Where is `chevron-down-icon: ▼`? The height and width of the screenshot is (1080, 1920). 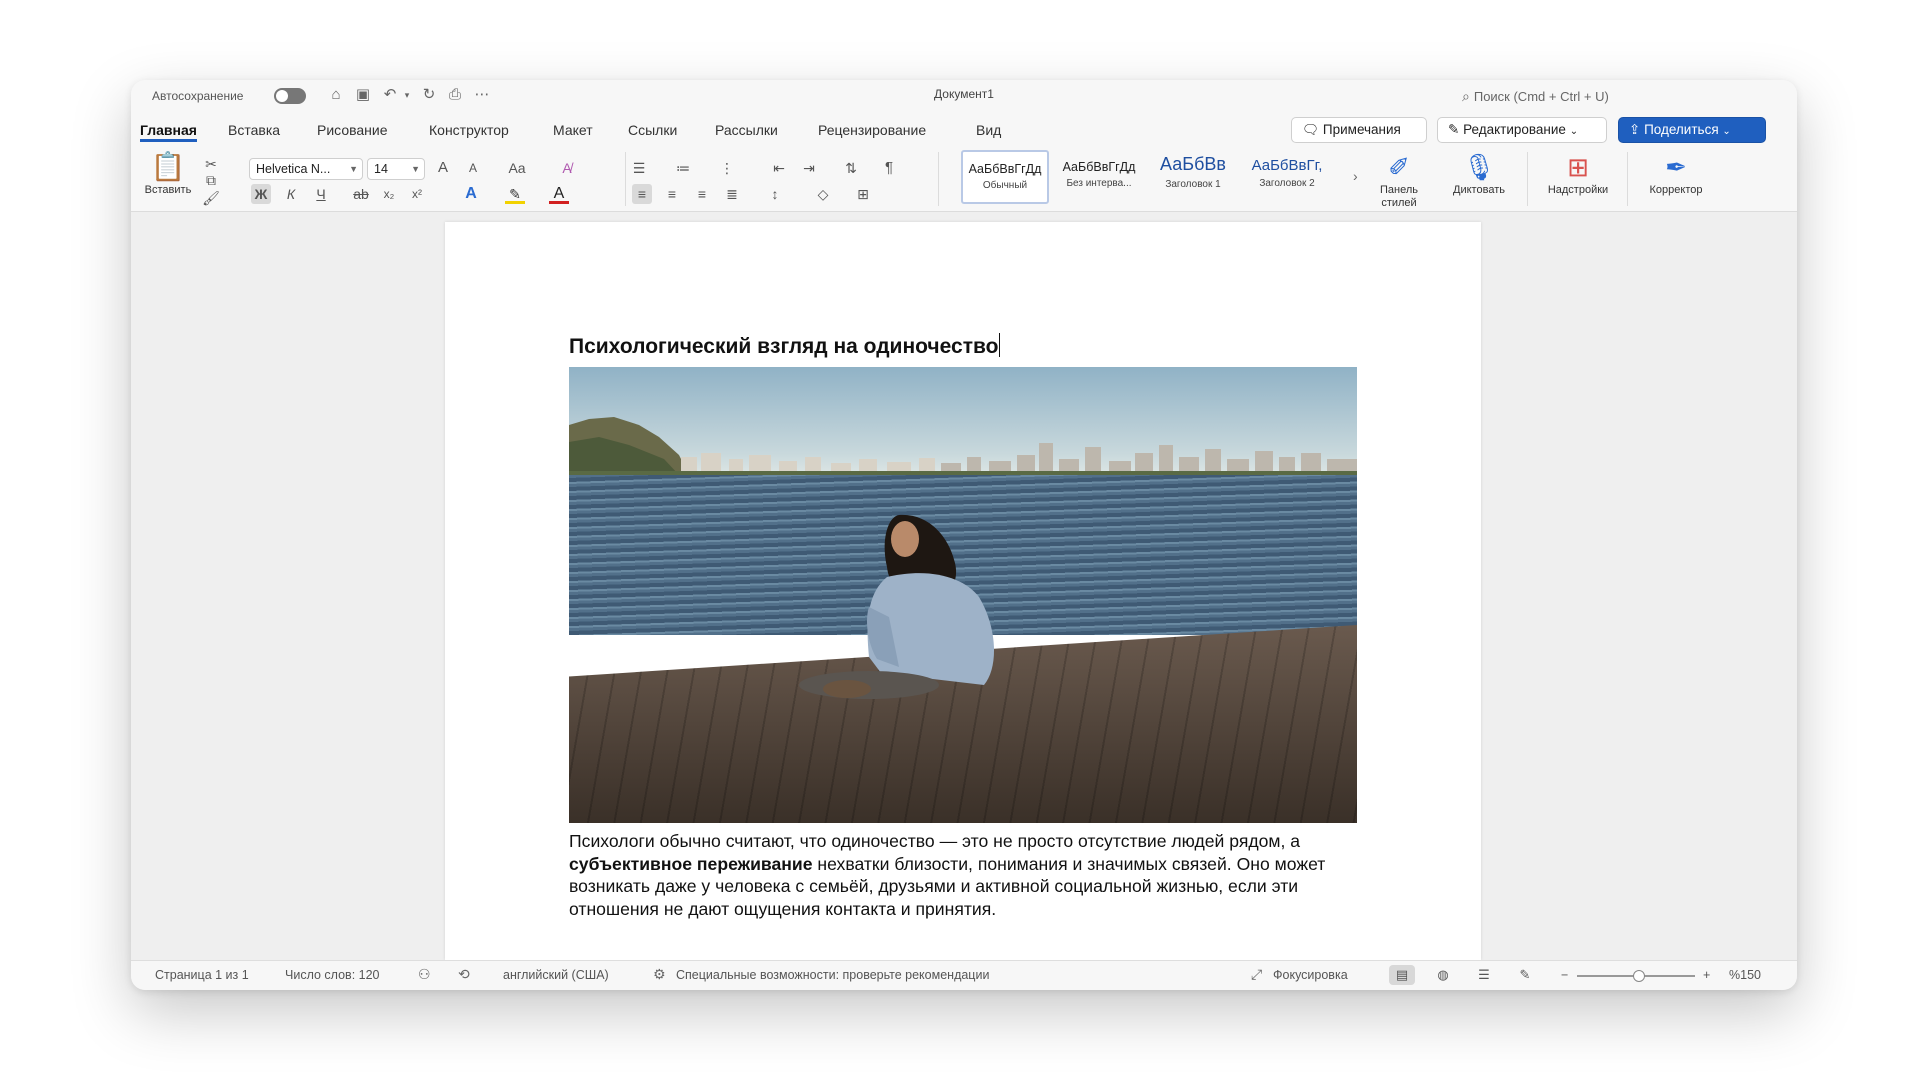
chevron-down-icon: ▼ is located at coordinates (415, 169).